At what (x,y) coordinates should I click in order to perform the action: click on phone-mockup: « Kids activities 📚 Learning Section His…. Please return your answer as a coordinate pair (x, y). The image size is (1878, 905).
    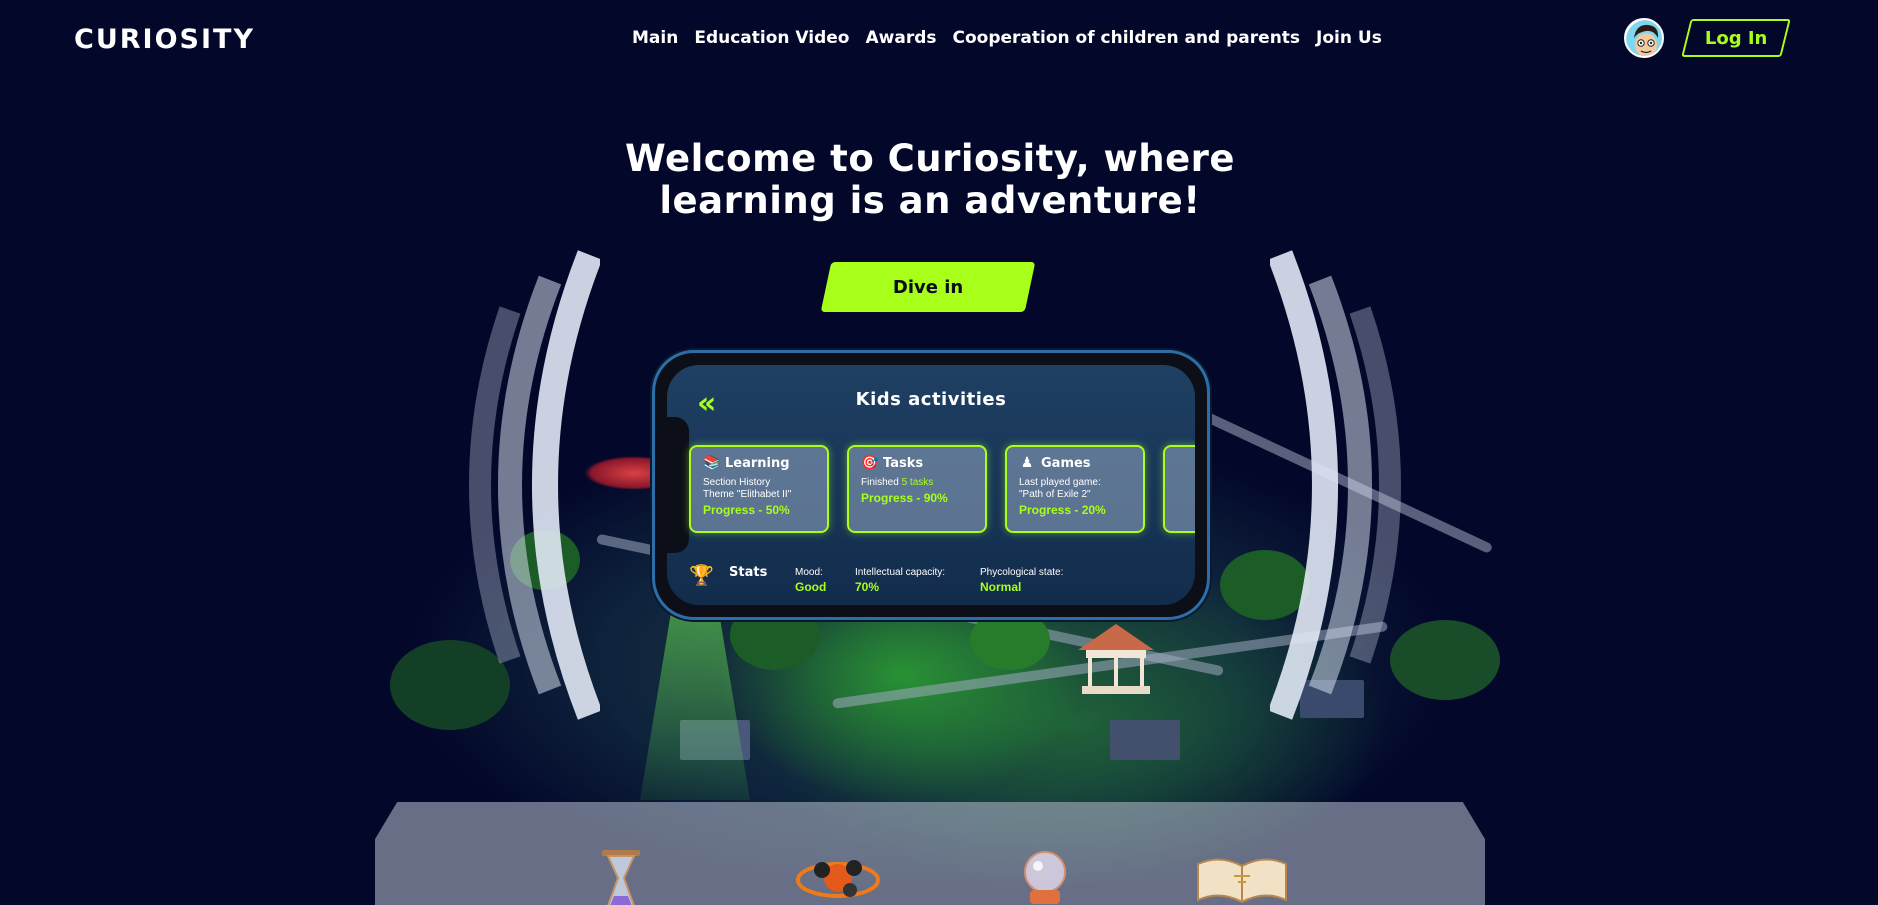
    Looking at the image, I should click on (931, 485).